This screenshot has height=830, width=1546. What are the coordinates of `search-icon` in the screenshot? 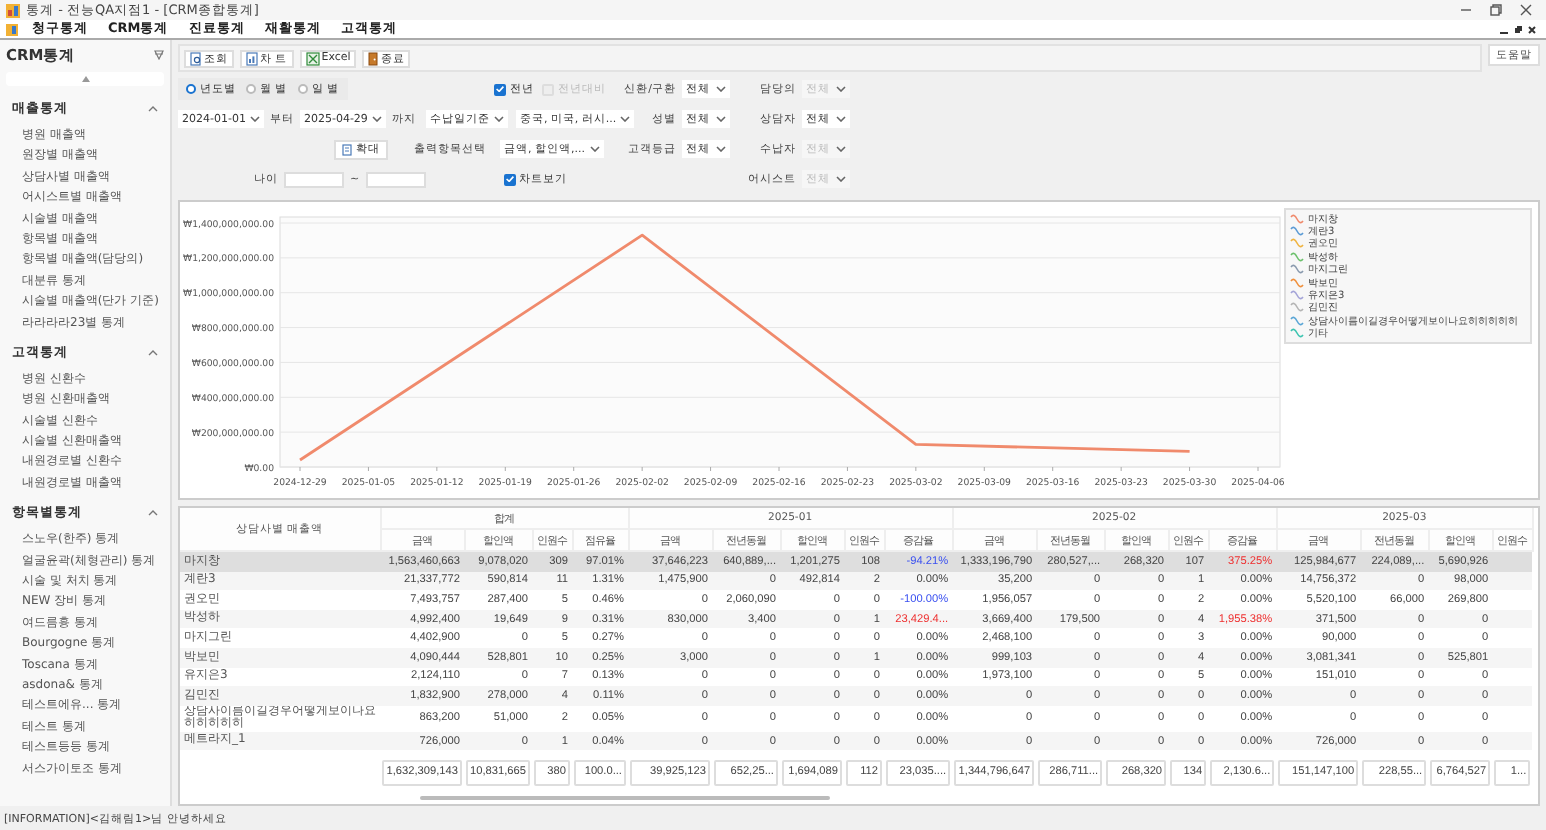 It's located at (196, 58).